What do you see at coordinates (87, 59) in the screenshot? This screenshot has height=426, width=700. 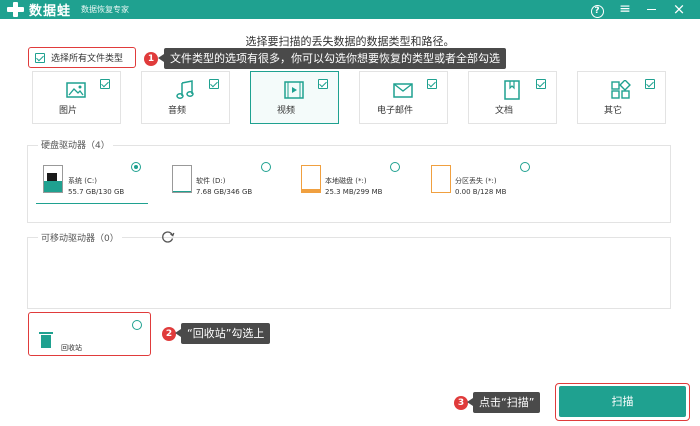 I see `select-all-label: 选择所有文件类型` at bounding box center [87, 59].